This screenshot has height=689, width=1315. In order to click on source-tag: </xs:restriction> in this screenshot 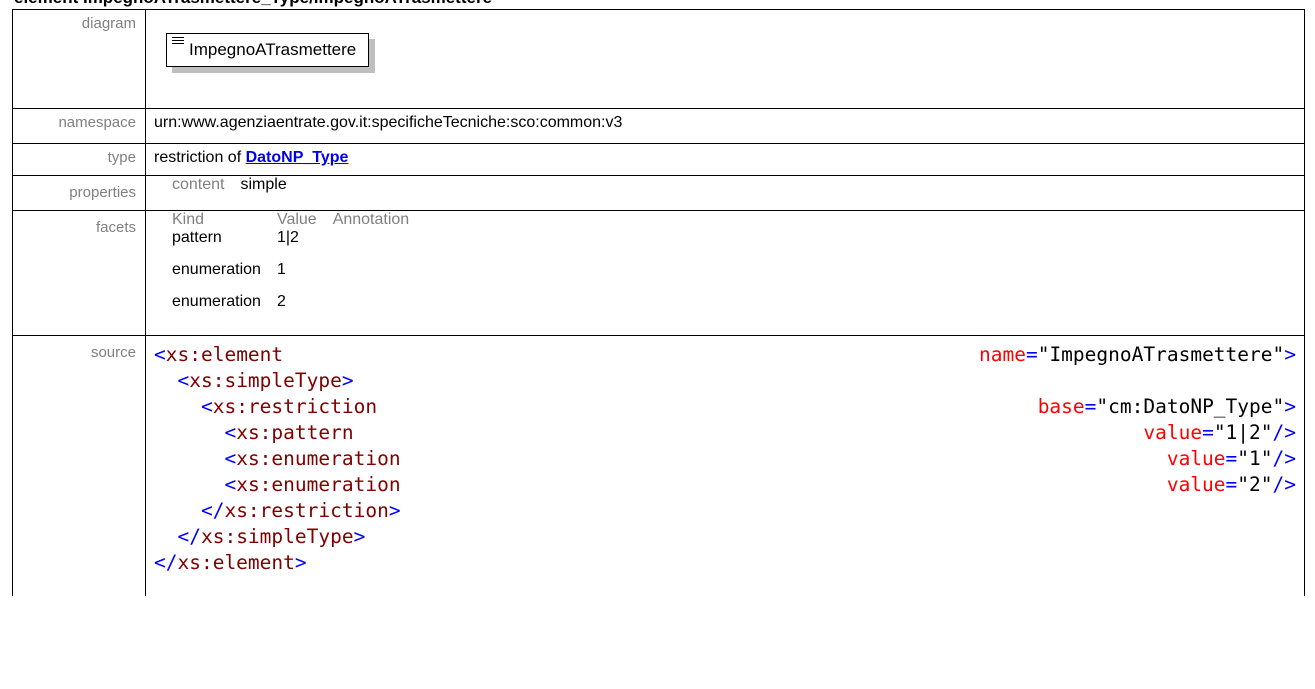, I will do `click(300, 510)`.